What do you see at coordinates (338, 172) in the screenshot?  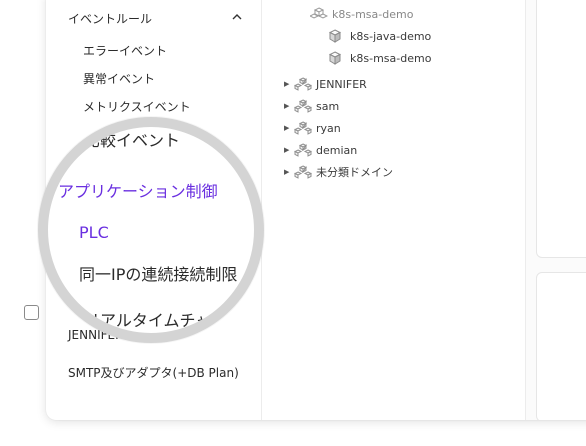 I see `tree-group-unclassified: ▶ 未分類ドメイン` at bounding box center [338, 172].